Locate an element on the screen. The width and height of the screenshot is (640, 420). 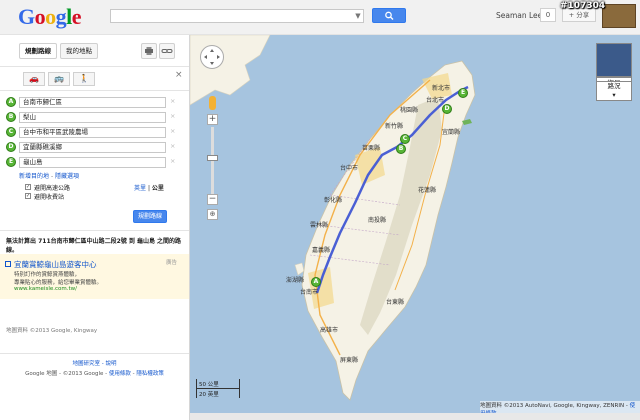
ad-tag: 廣告 is located at coordinates (172, 263).